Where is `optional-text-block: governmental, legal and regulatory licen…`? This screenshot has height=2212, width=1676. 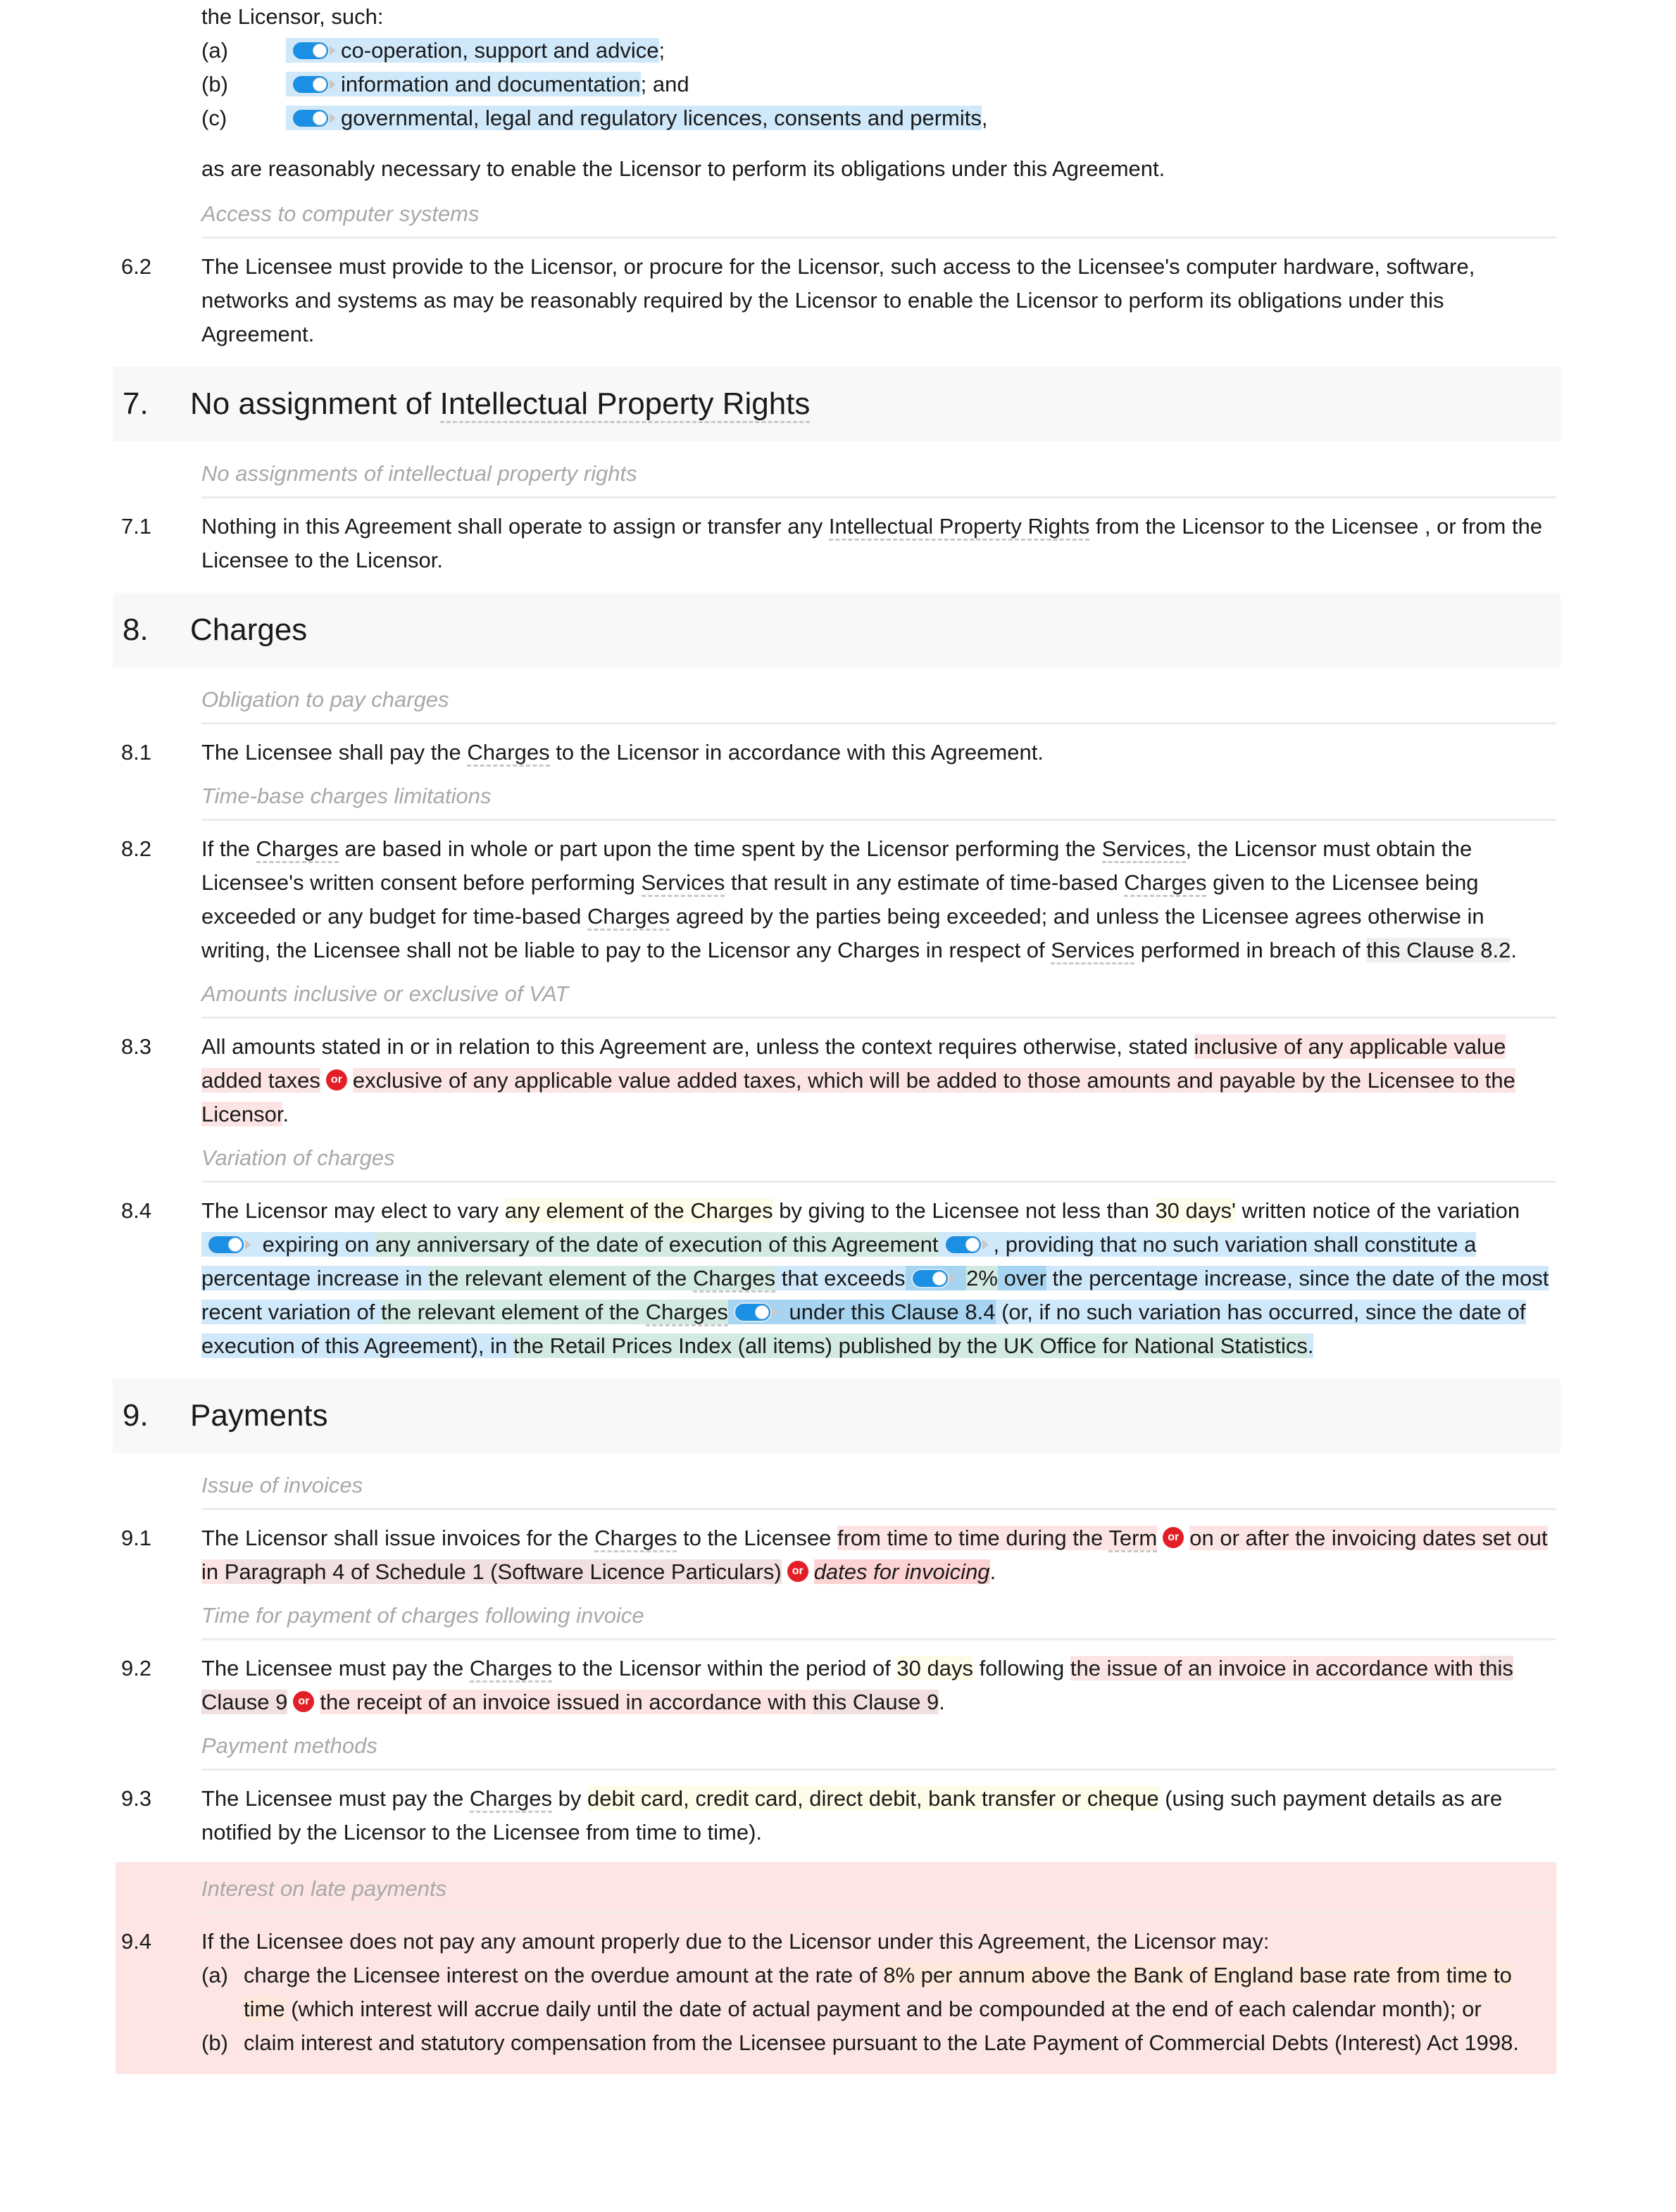 optional-text-block: governmental, legal and regulatory licen… is located at coordinates (634, 118).